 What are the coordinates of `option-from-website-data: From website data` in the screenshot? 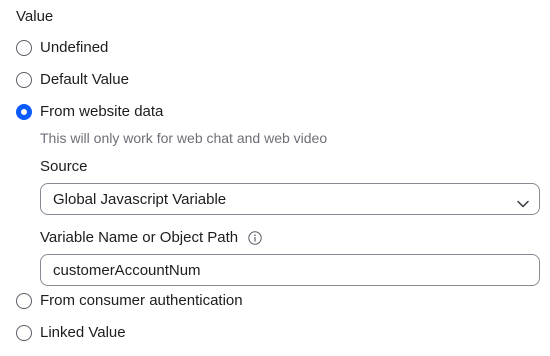 It's located at (89, 112).